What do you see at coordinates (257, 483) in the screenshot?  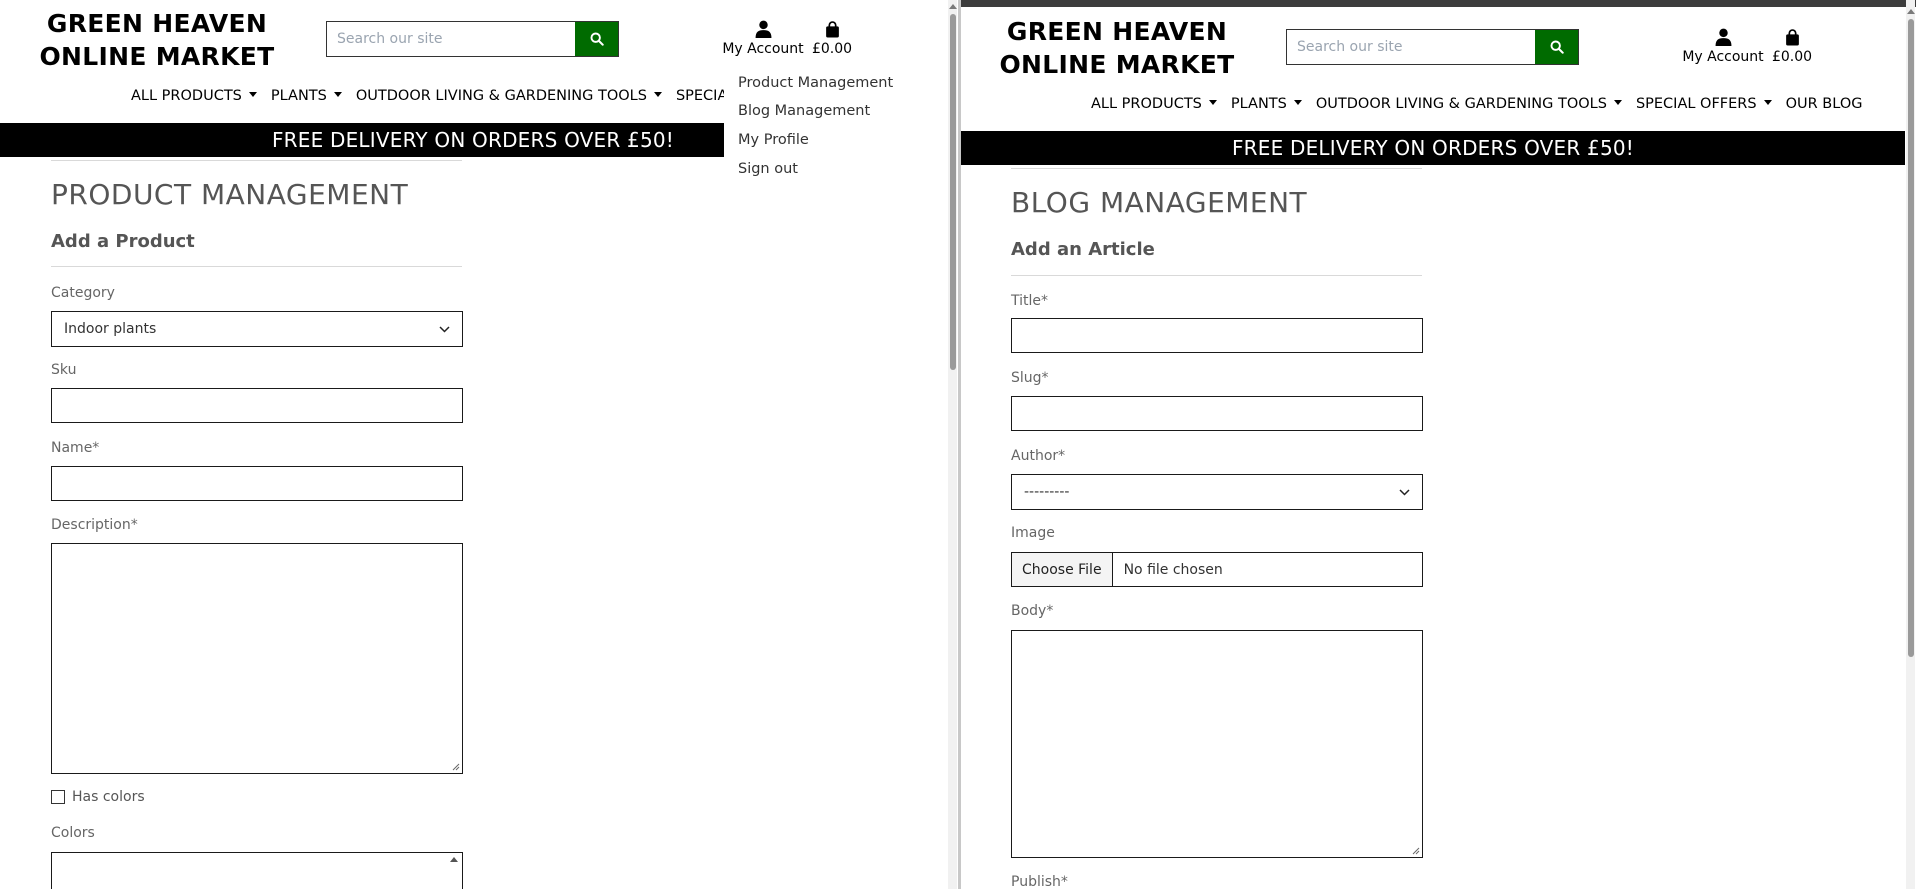 I see `name-input` at bounding box center [257, 483].